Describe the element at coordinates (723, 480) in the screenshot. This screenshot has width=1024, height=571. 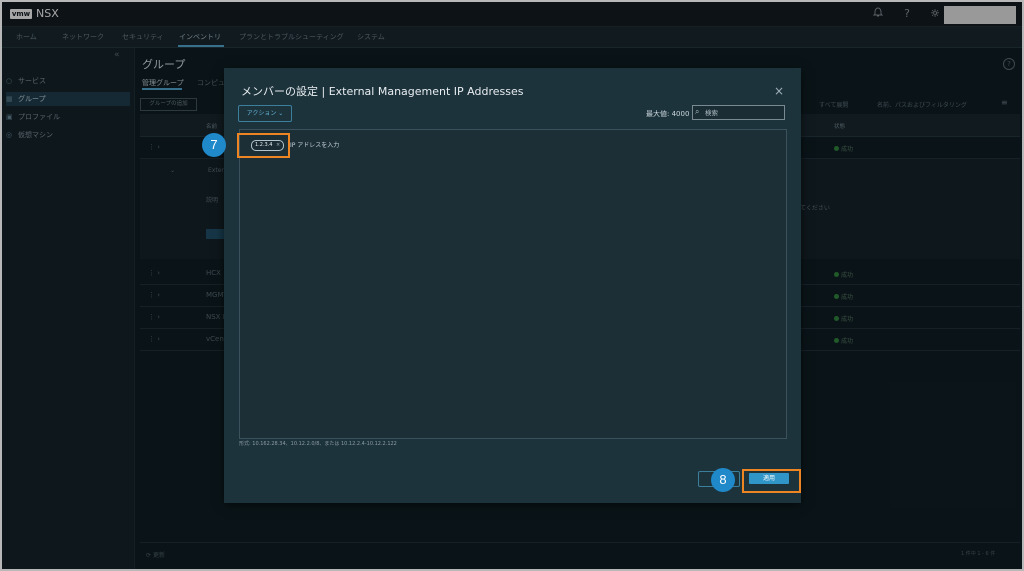
I see `step-badge-8: 8` at that location.